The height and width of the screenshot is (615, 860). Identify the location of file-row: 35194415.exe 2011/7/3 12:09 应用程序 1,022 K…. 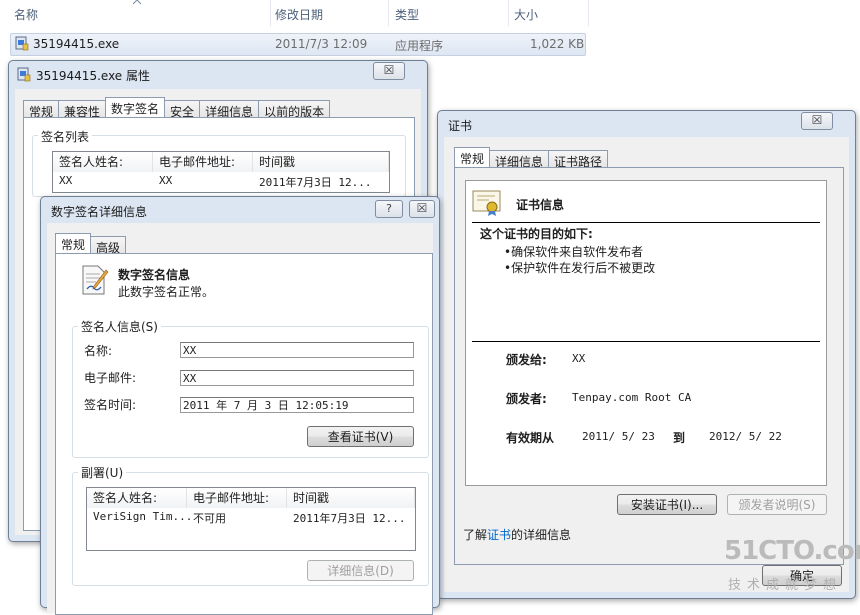
(298, 44).